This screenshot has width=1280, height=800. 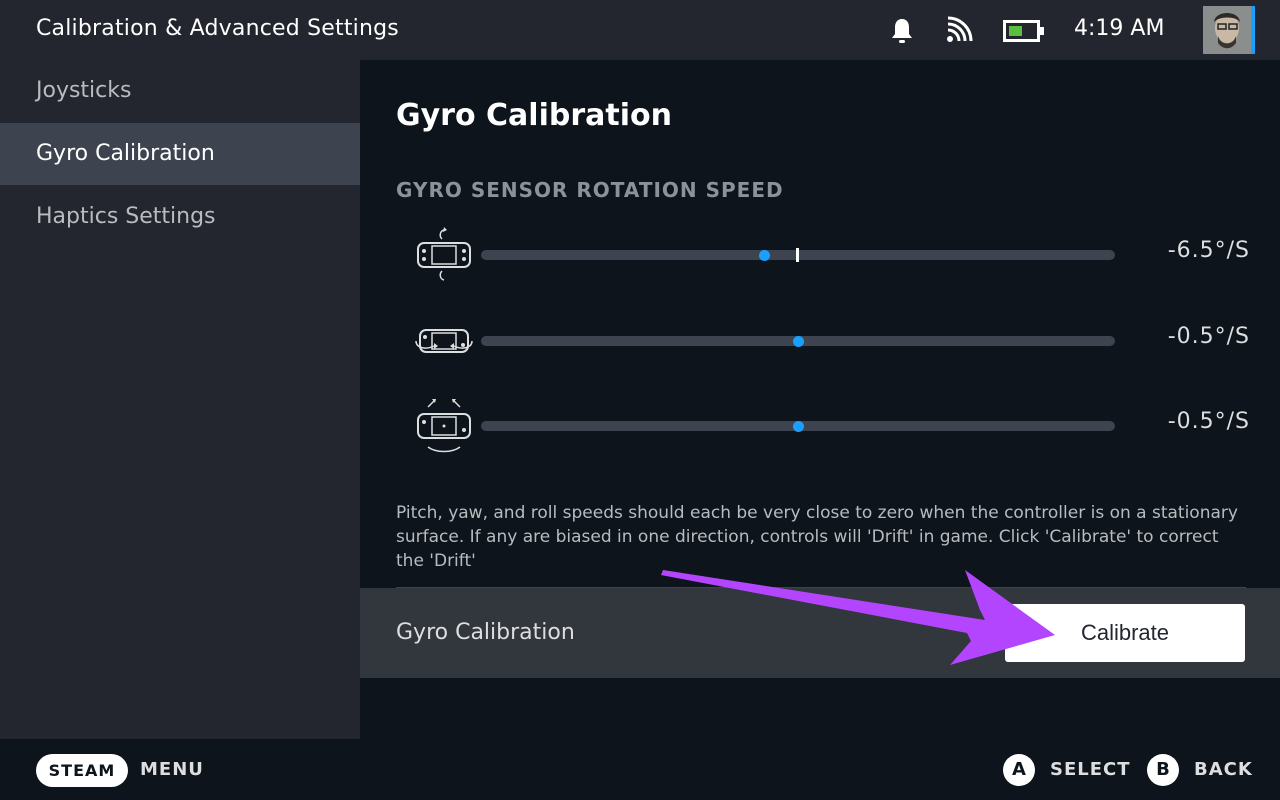 I want to click on footer-bar: STEAM MENU A SELECT B BACK, so click(x=640, y=769).